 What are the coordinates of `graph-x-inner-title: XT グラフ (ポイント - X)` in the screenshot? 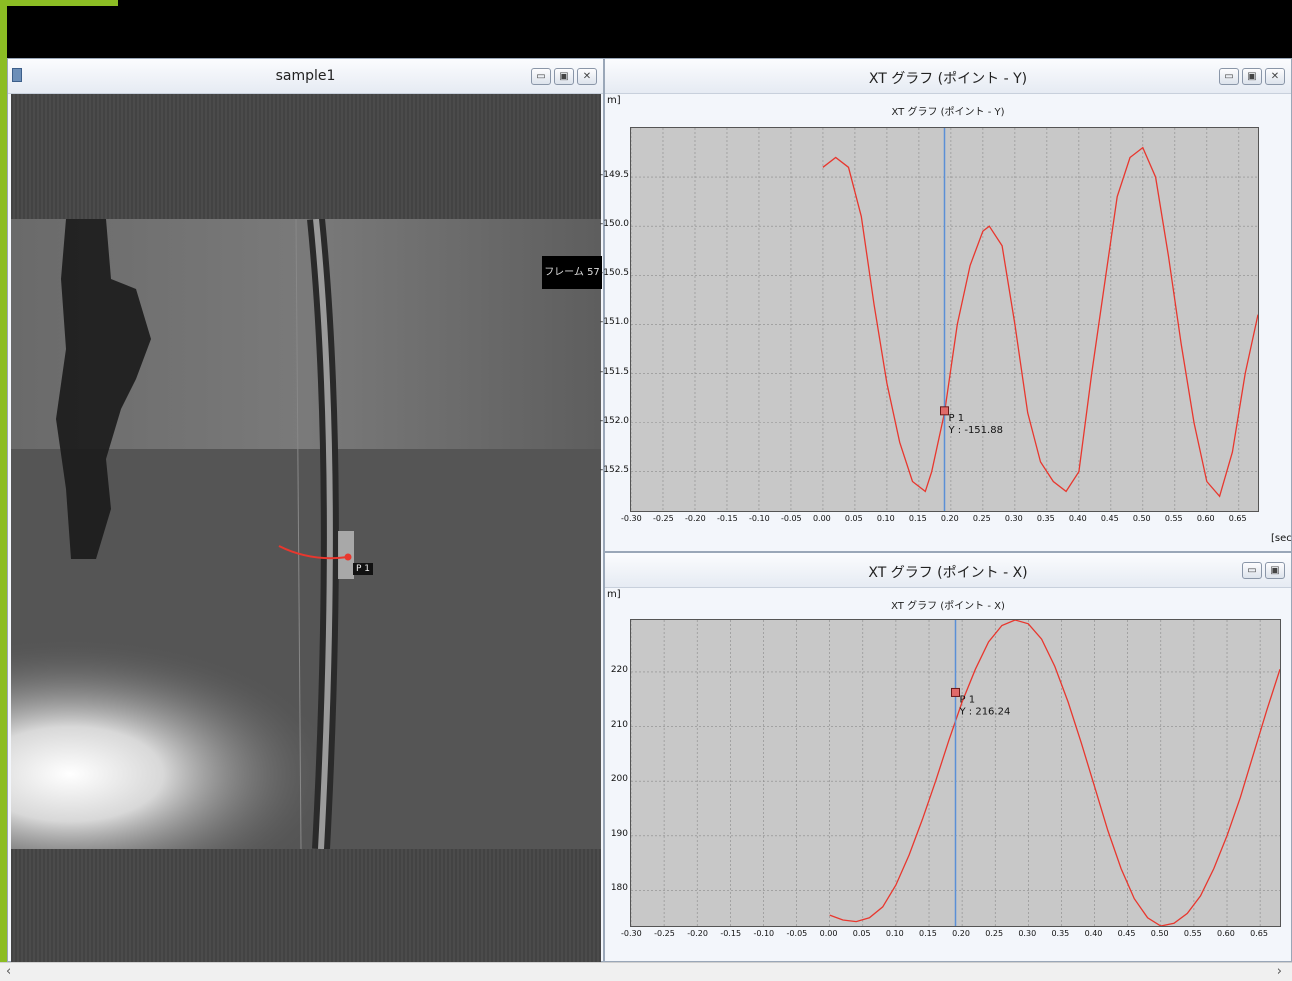 It's located at (948, 606).